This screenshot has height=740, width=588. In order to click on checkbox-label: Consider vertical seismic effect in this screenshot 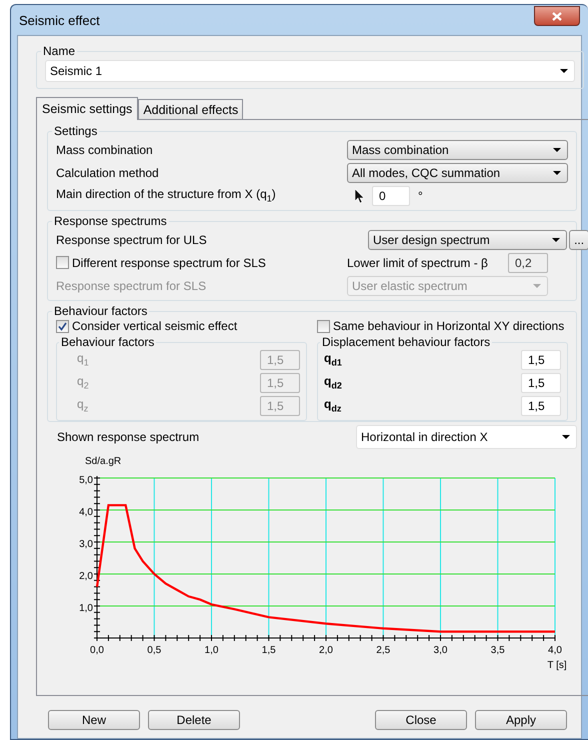, I will do `click(155, 326)`.